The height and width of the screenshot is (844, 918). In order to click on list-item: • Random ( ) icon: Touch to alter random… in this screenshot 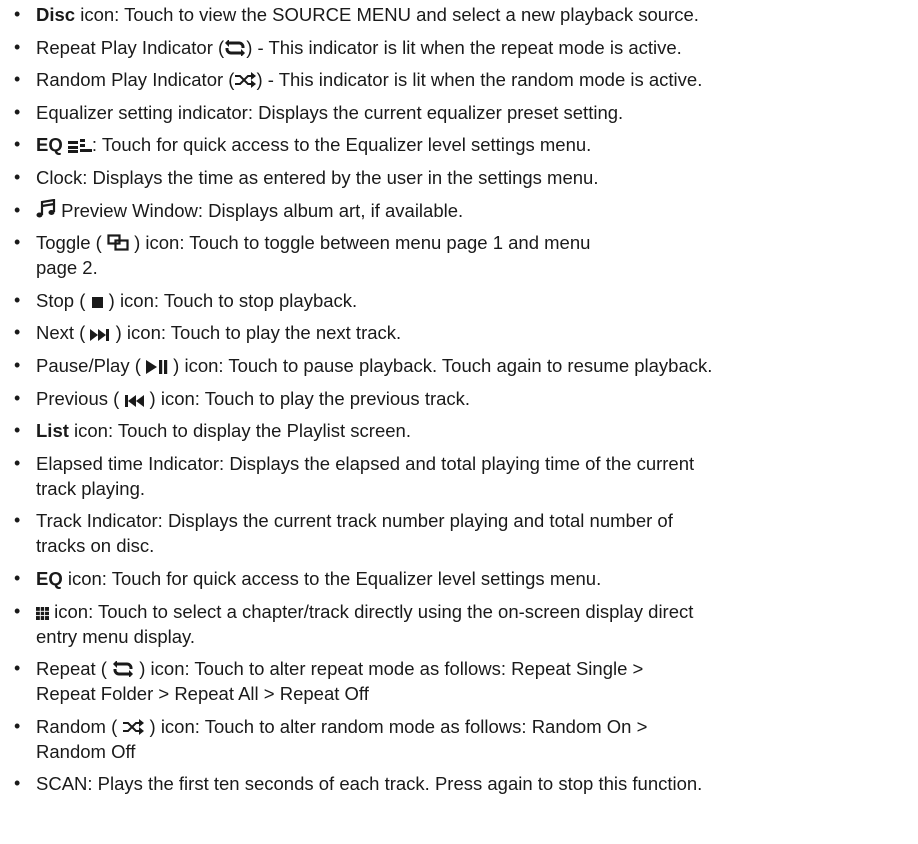, I will do `click(464, 739)`.